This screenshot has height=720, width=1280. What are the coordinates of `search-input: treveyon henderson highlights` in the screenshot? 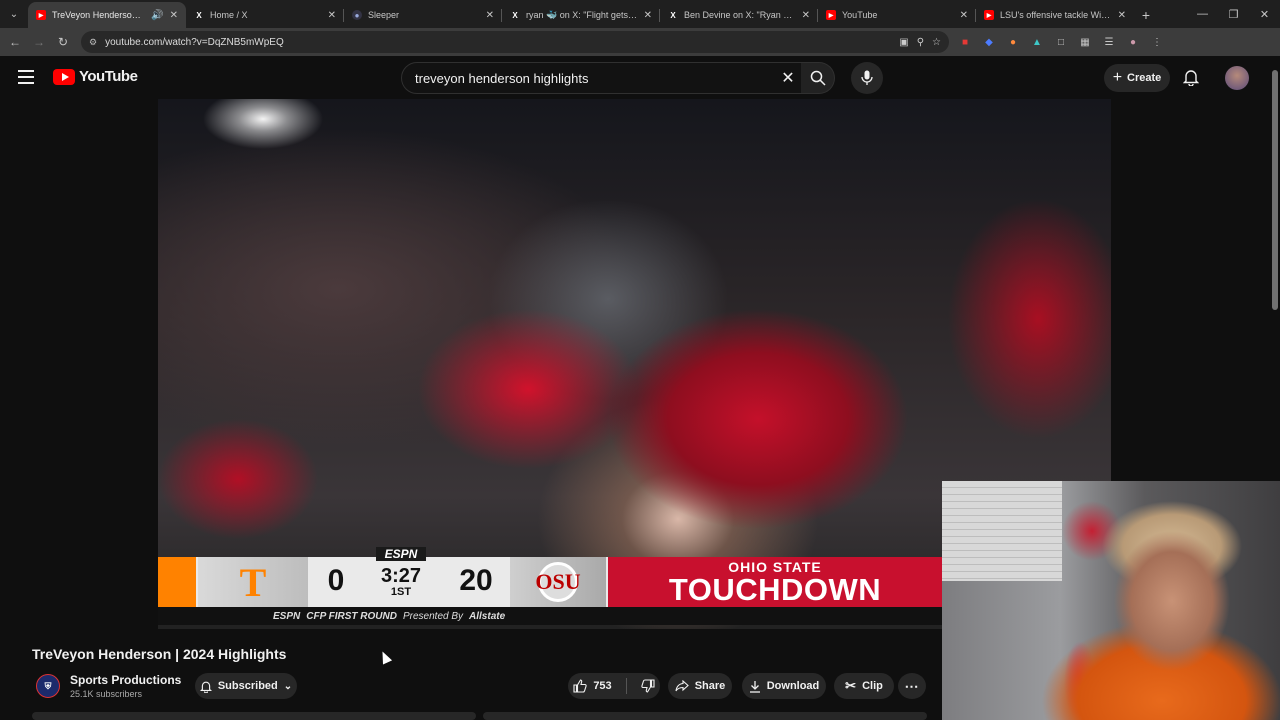 It's located at (594, 78).